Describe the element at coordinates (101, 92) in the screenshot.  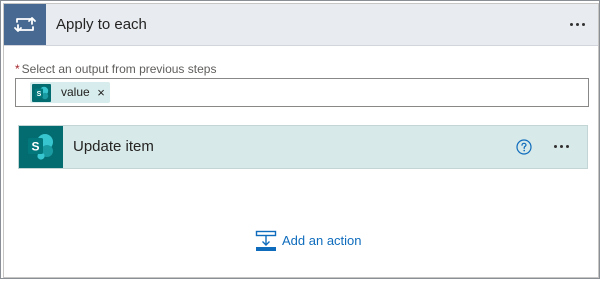
I see `remove-token-button: ×` at that location.